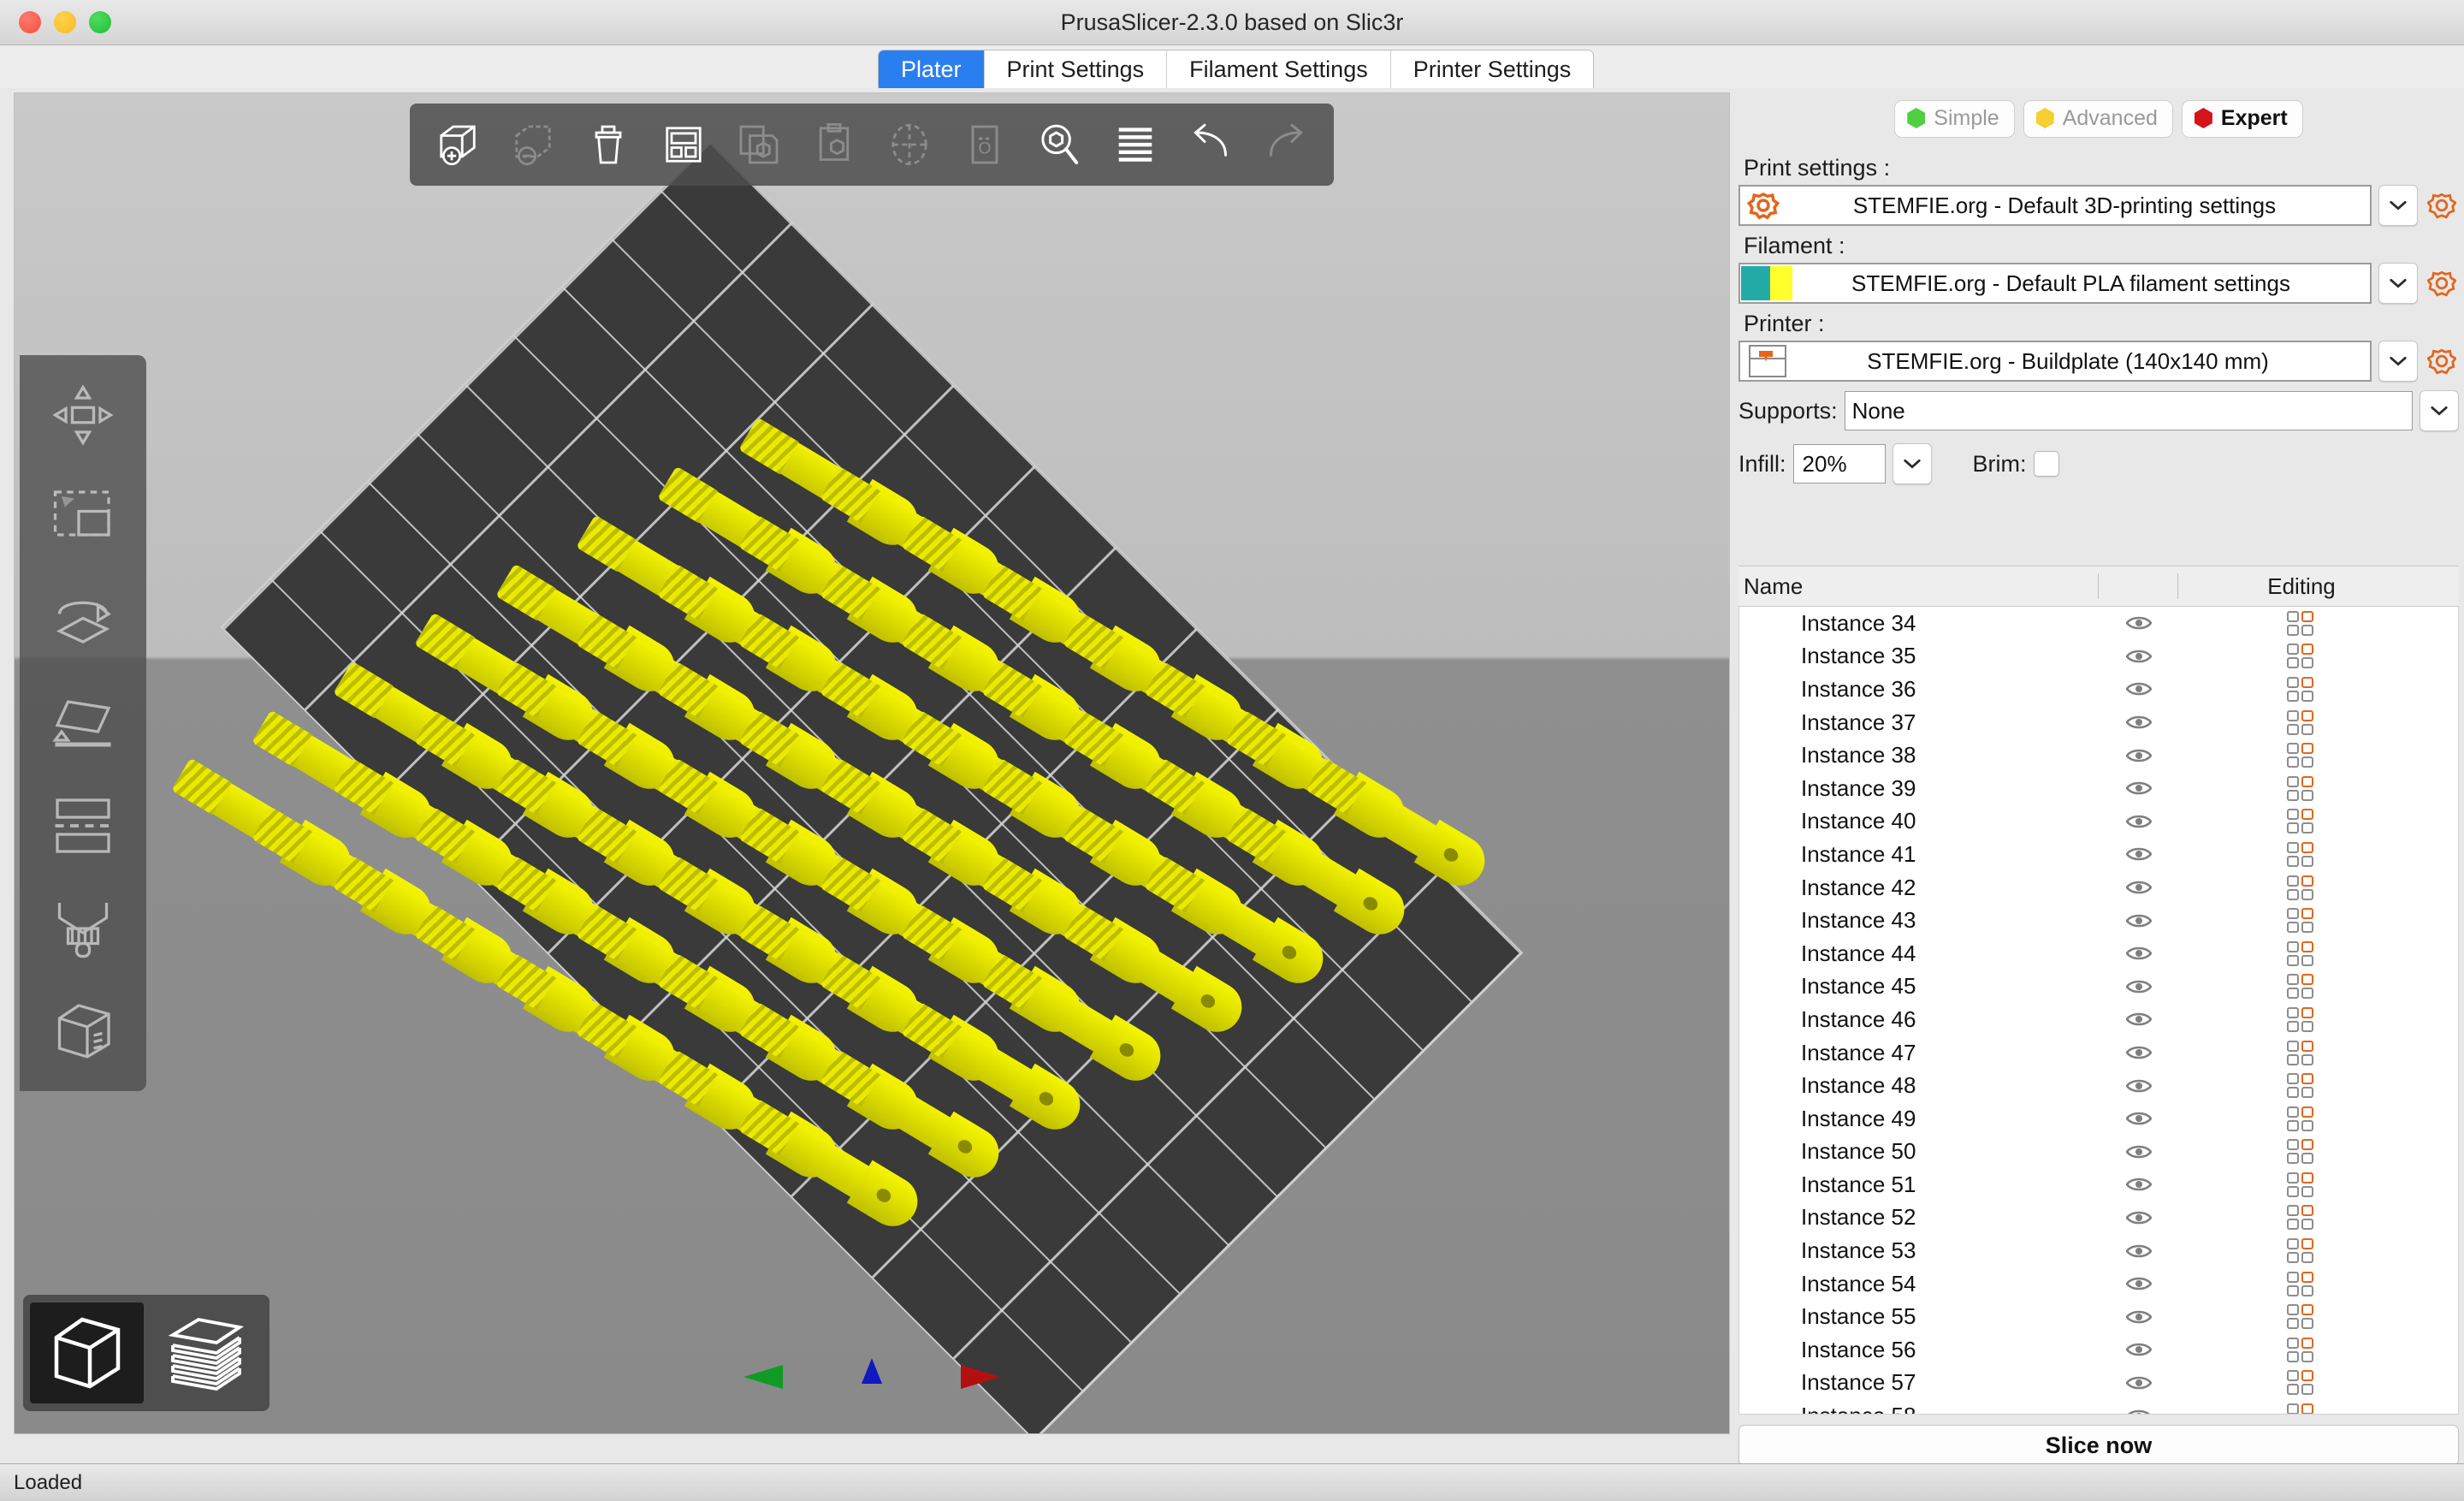  I want to click on column-divider, so click(2098, 586).